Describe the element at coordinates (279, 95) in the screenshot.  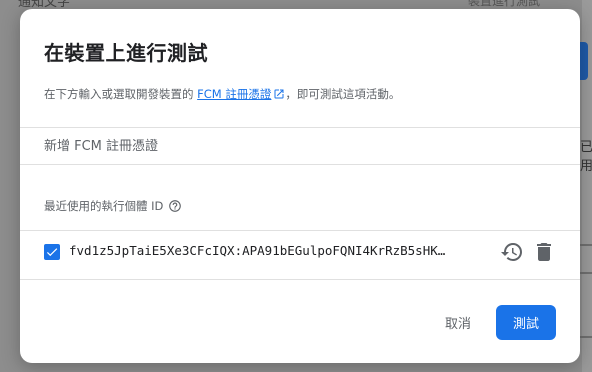
I see `open-in-new-icon` at that location.